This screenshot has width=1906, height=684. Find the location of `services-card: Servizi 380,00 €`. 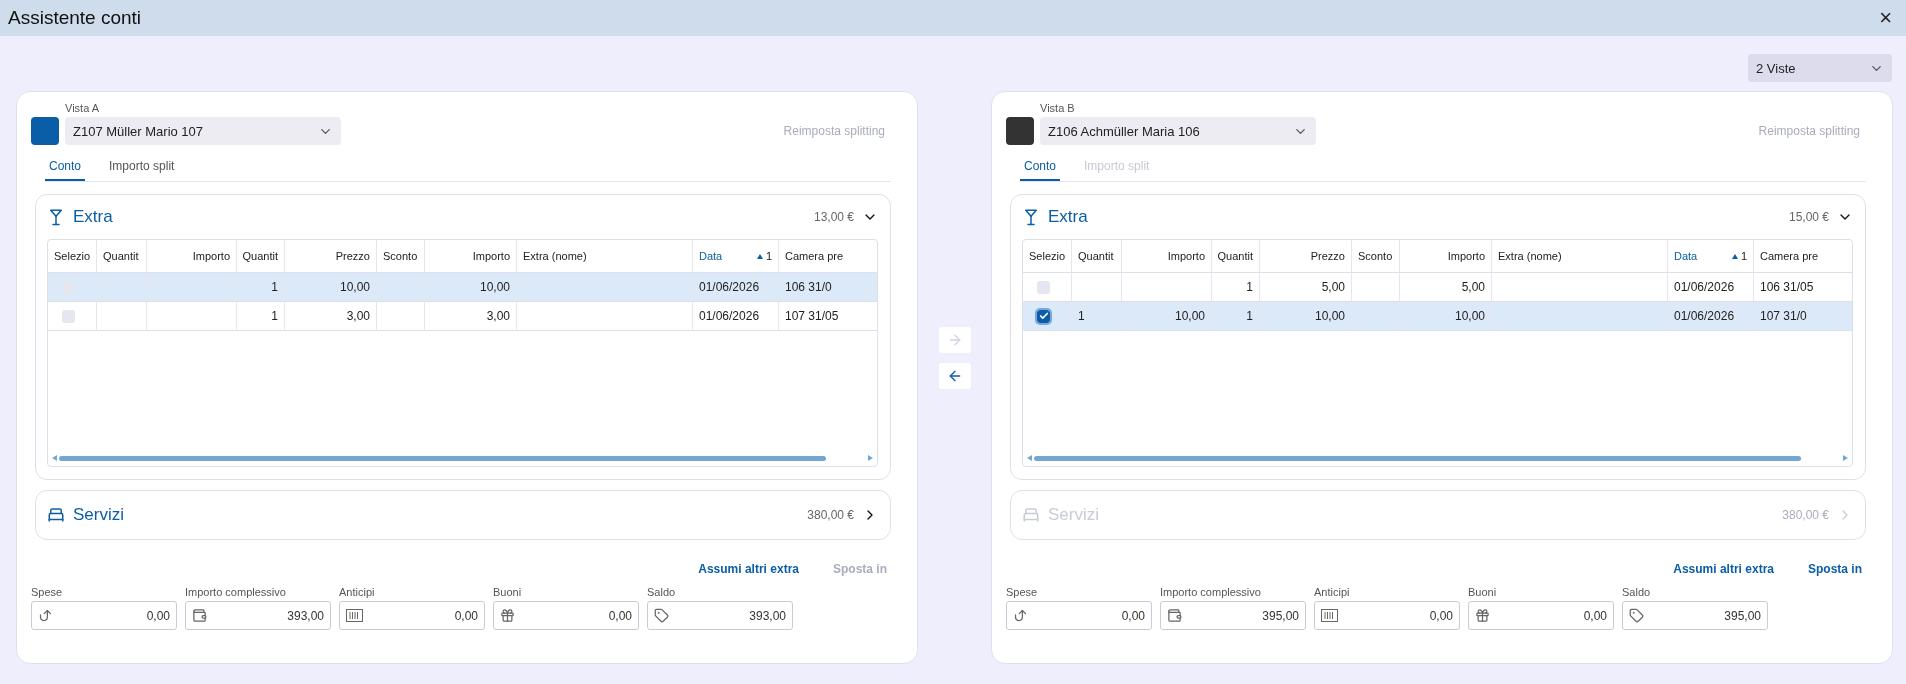

services-card: Servizi 380,00 € is located at coordinates (463, 515).